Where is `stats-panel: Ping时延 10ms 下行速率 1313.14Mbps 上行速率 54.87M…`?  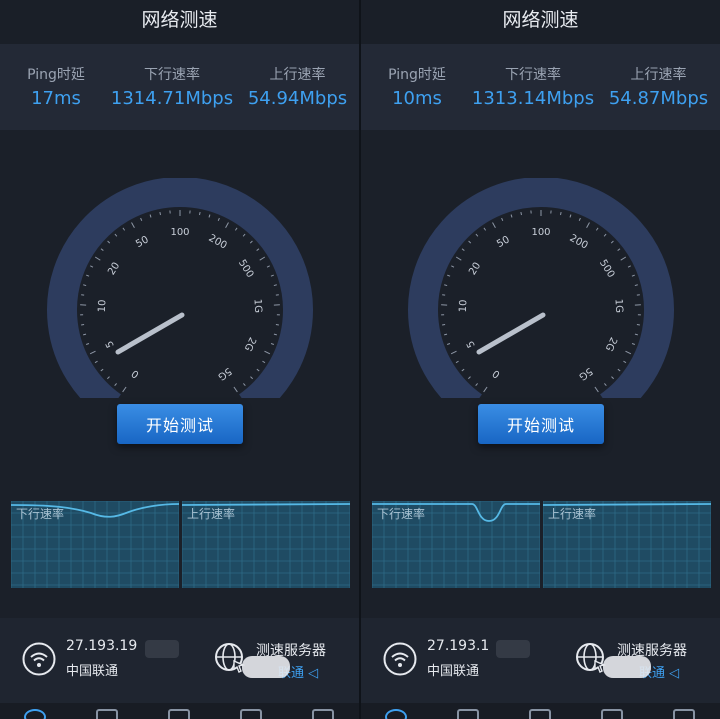 stats-panel: Ping时延 10ms 下行速率 1313.14Mbps 上行速率 54.87M… is located at coordinates (540, 87).